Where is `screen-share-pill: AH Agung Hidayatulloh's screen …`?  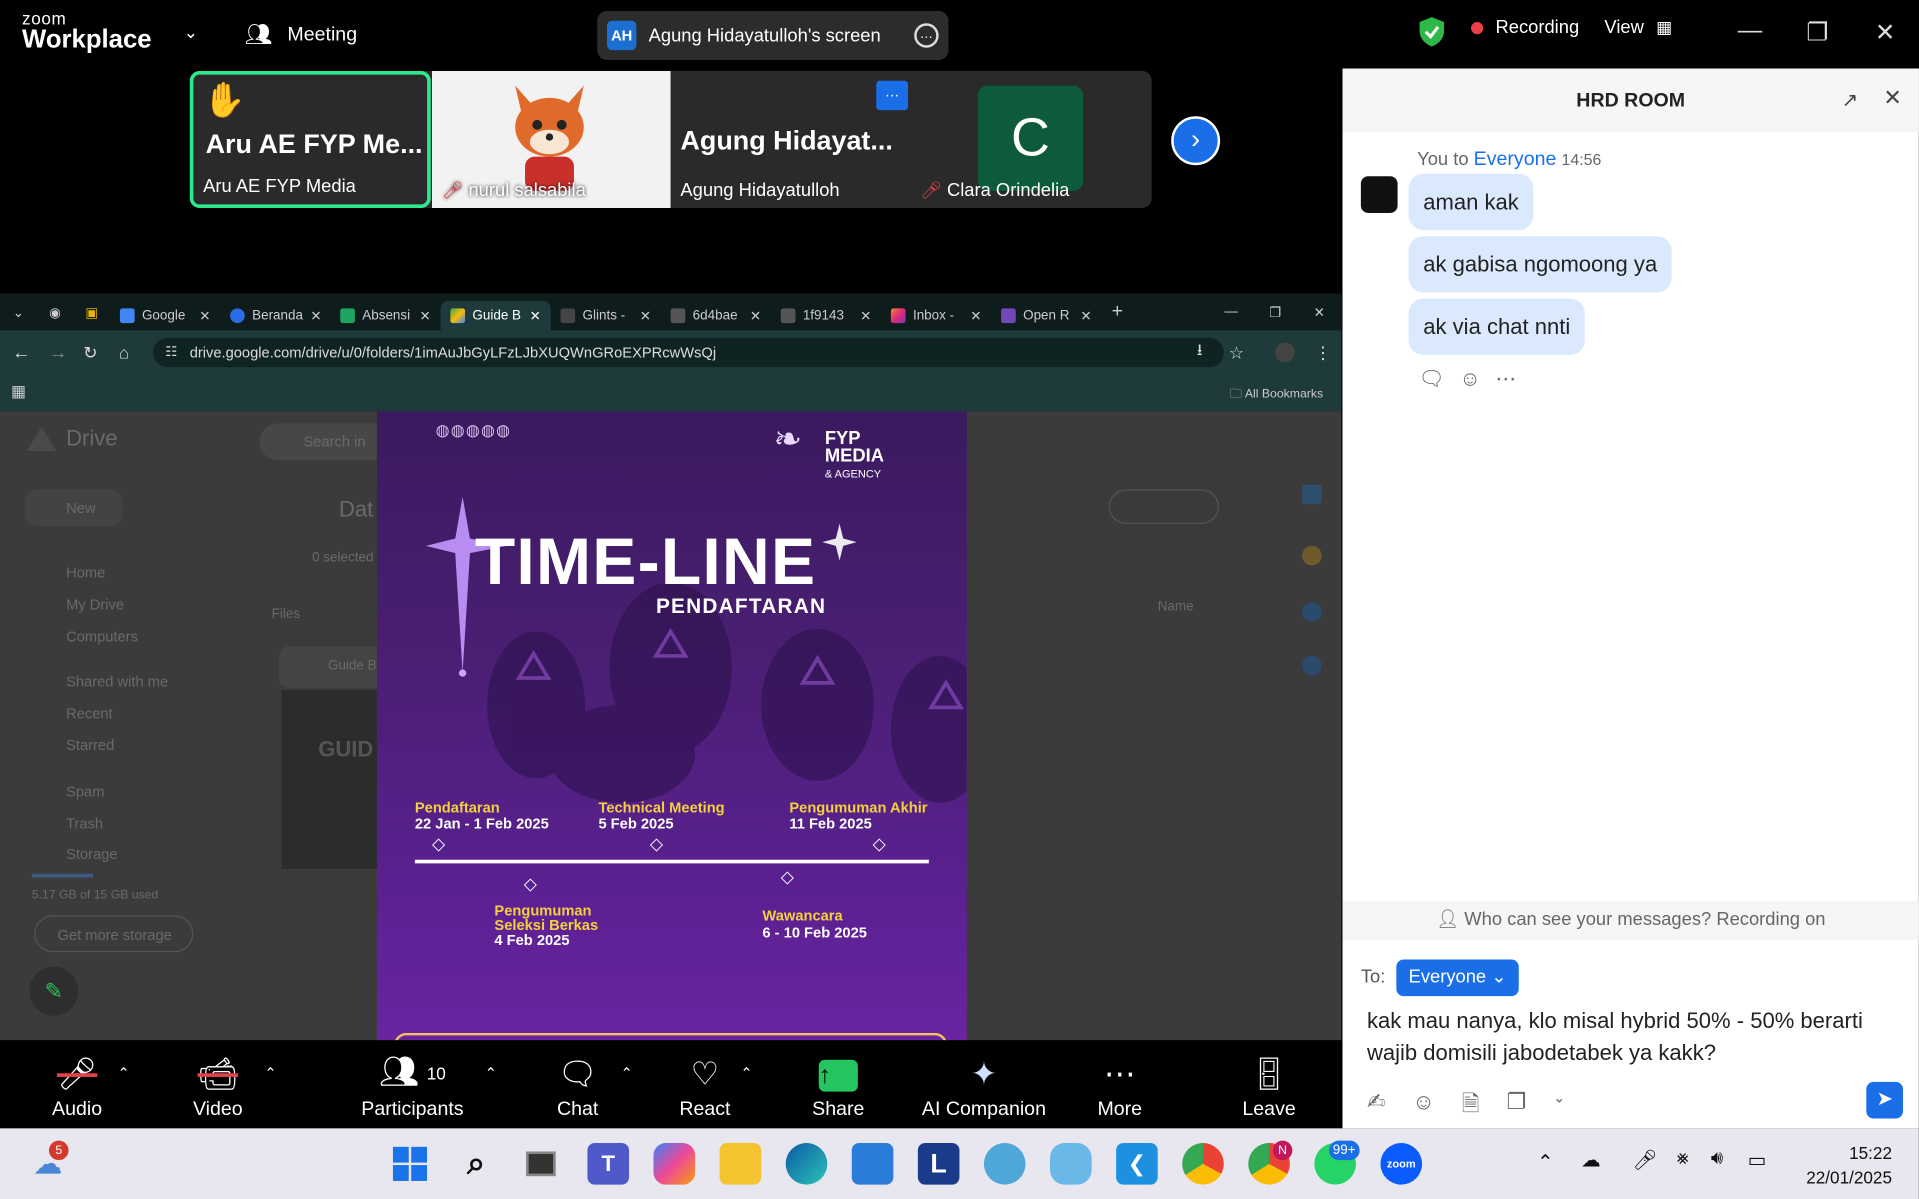
screen-share-pill: AH Agung Hidayatulloh's screen … is located at coordinates (773, 35).